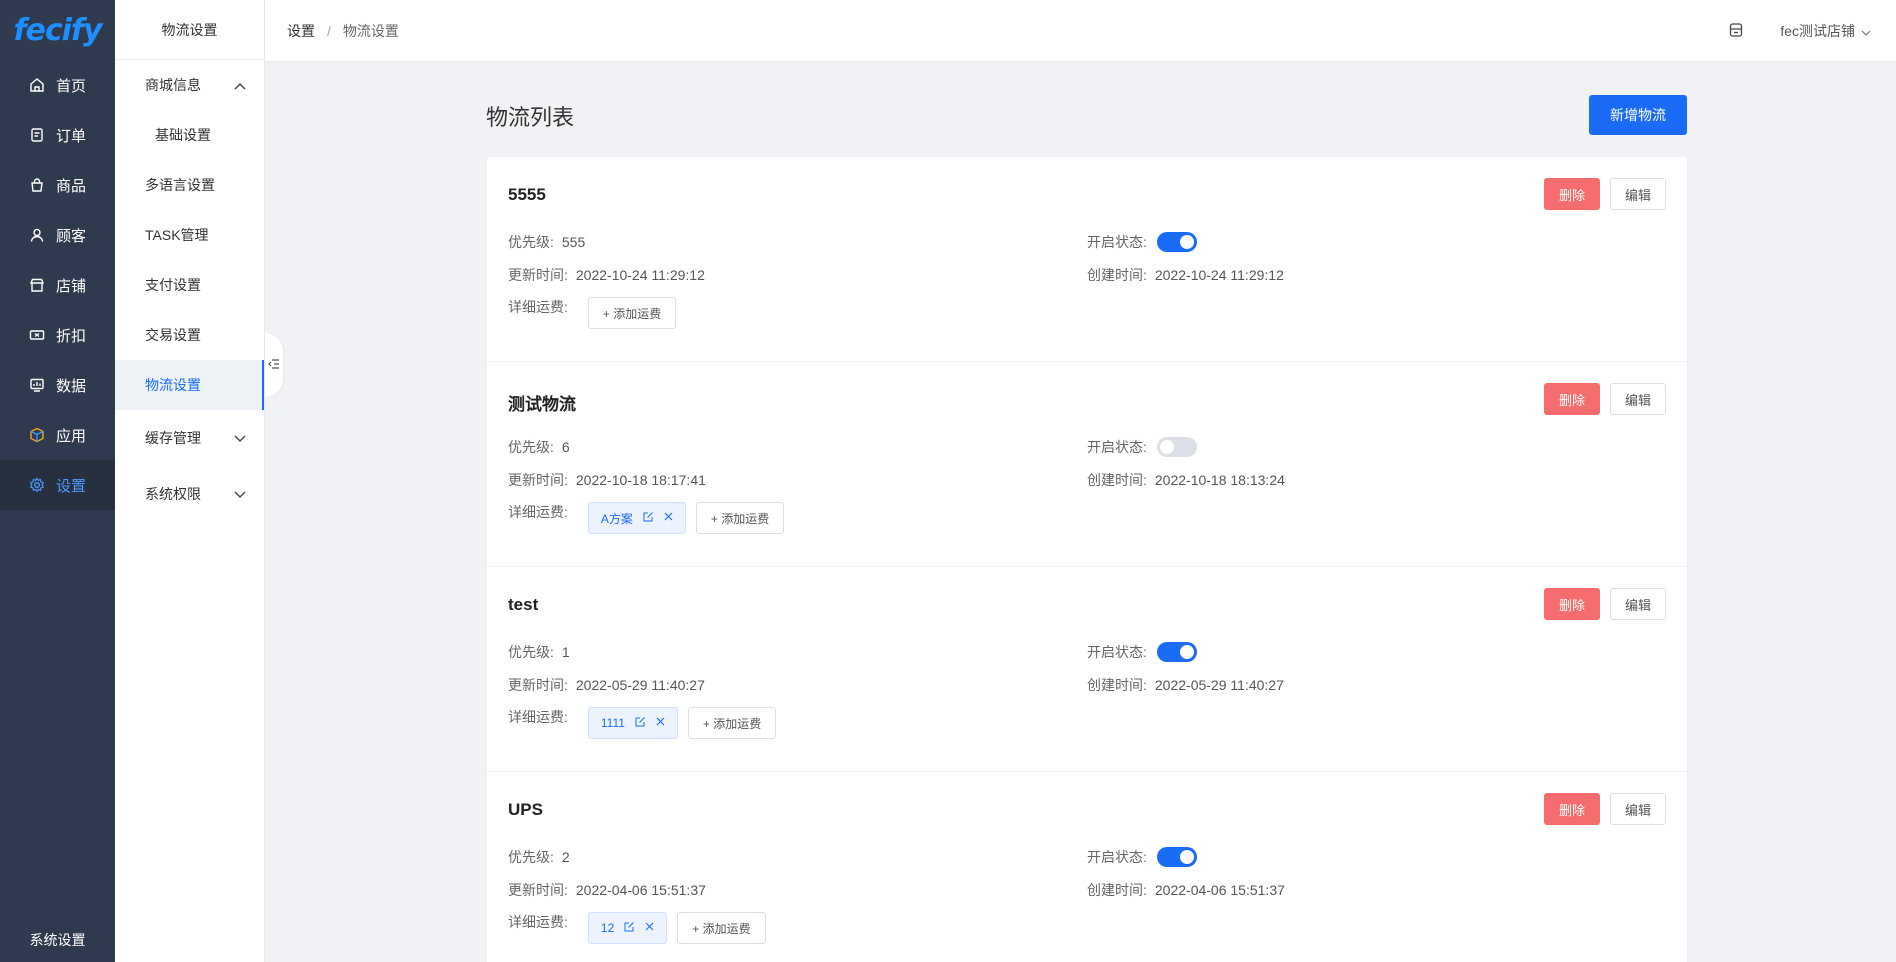 Image resolution: width=1896 pixels, height=962 pixels. Describe the element at coordinates (57, 185) in the screenshot. I see `nav-item-products: 商品` at that location.